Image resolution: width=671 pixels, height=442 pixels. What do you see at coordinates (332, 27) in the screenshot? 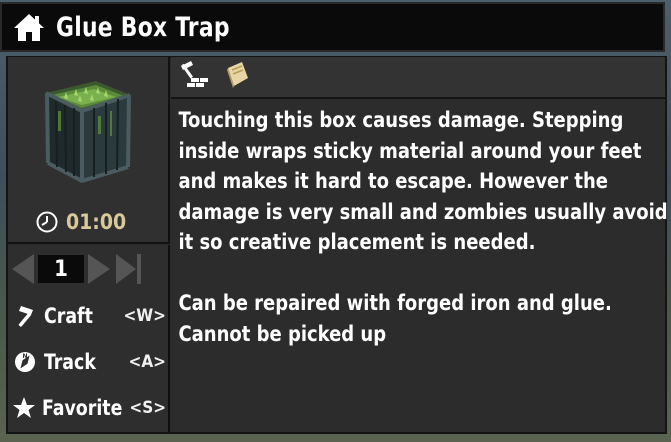
I see `title-bar: Glue Box Trap` at bounding box center [332, 27].